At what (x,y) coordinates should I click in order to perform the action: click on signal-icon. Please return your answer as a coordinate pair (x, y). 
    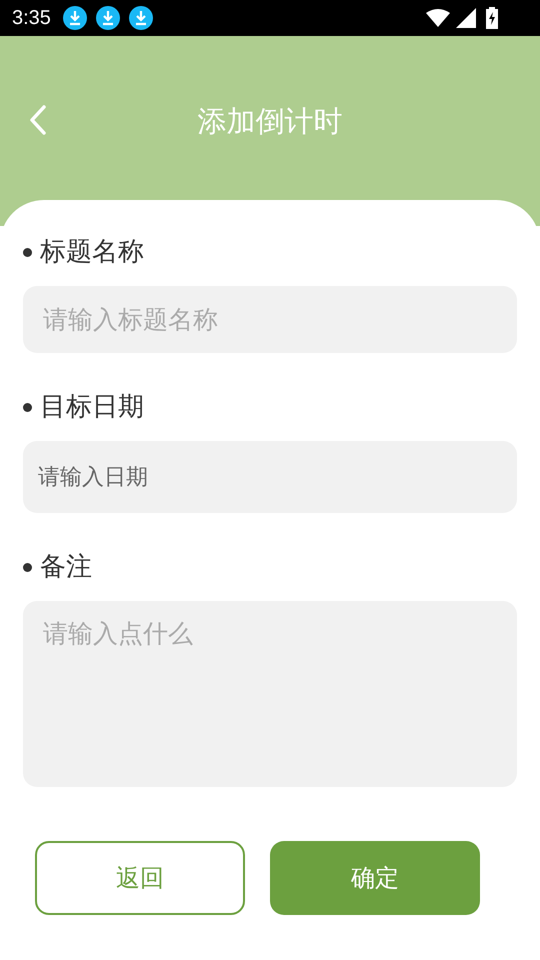
    Looking at the image, I should click on (466, 18).